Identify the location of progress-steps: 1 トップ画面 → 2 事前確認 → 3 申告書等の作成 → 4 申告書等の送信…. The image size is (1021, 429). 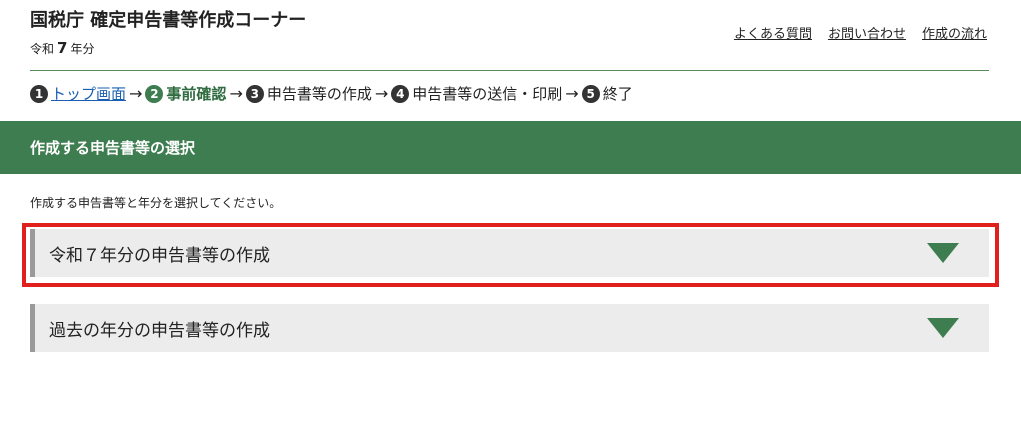
(331, 93).